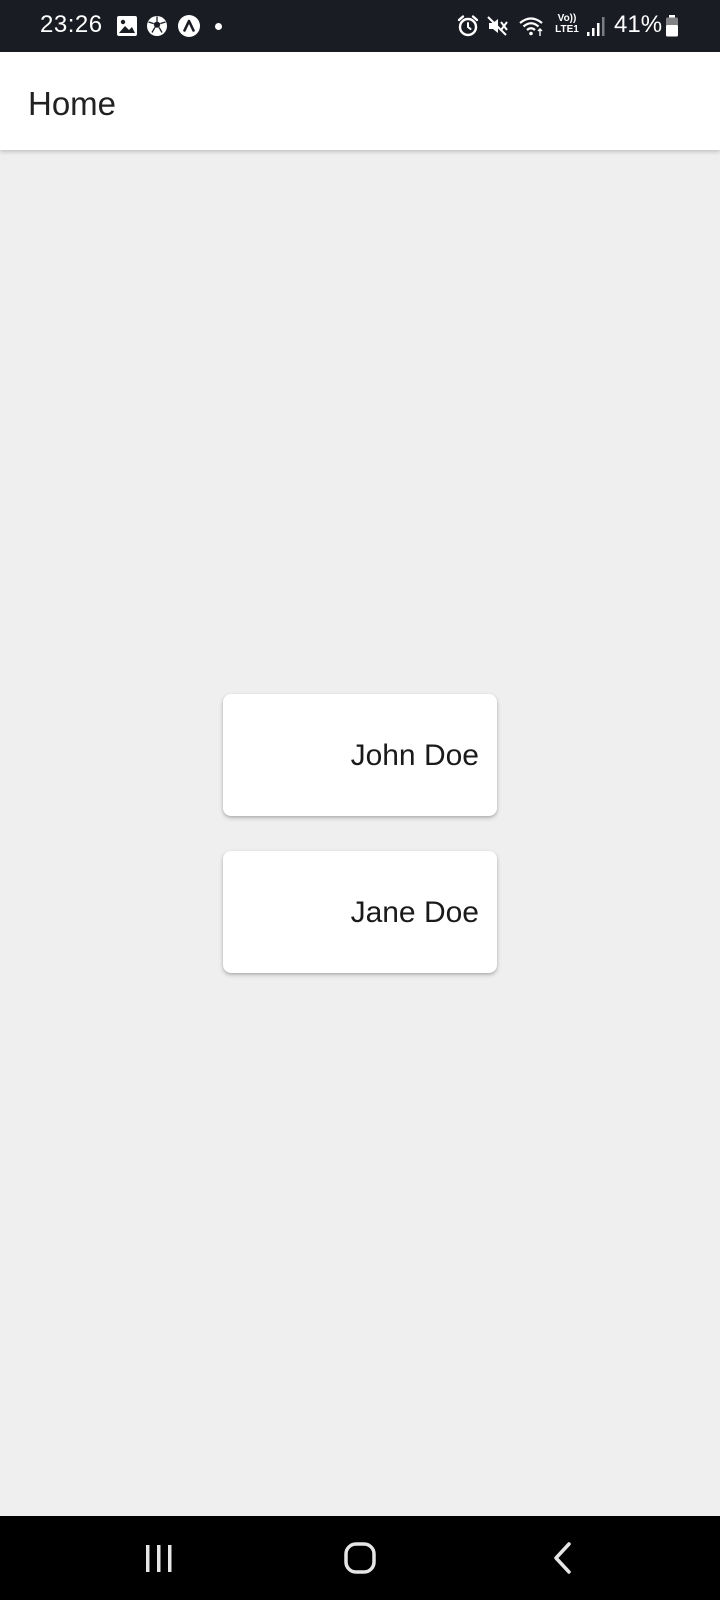 This screenshot has height=1600, width=720. I want to click on gallery-icon, so click(127, 26).